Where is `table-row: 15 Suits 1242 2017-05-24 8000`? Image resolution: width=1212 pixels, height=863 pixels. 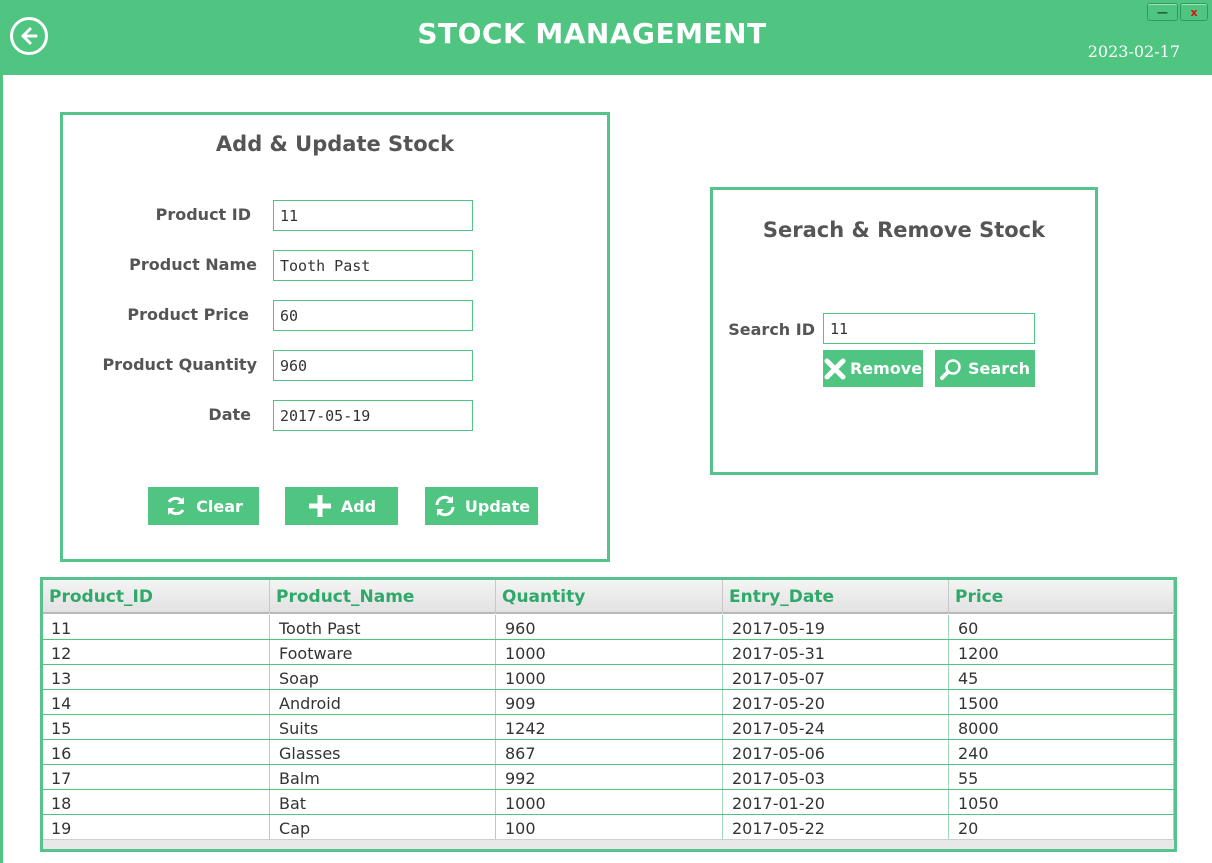
table-row: 15 Suits 1242 2017-05-24 8000 is located at coordinates (608, 727).